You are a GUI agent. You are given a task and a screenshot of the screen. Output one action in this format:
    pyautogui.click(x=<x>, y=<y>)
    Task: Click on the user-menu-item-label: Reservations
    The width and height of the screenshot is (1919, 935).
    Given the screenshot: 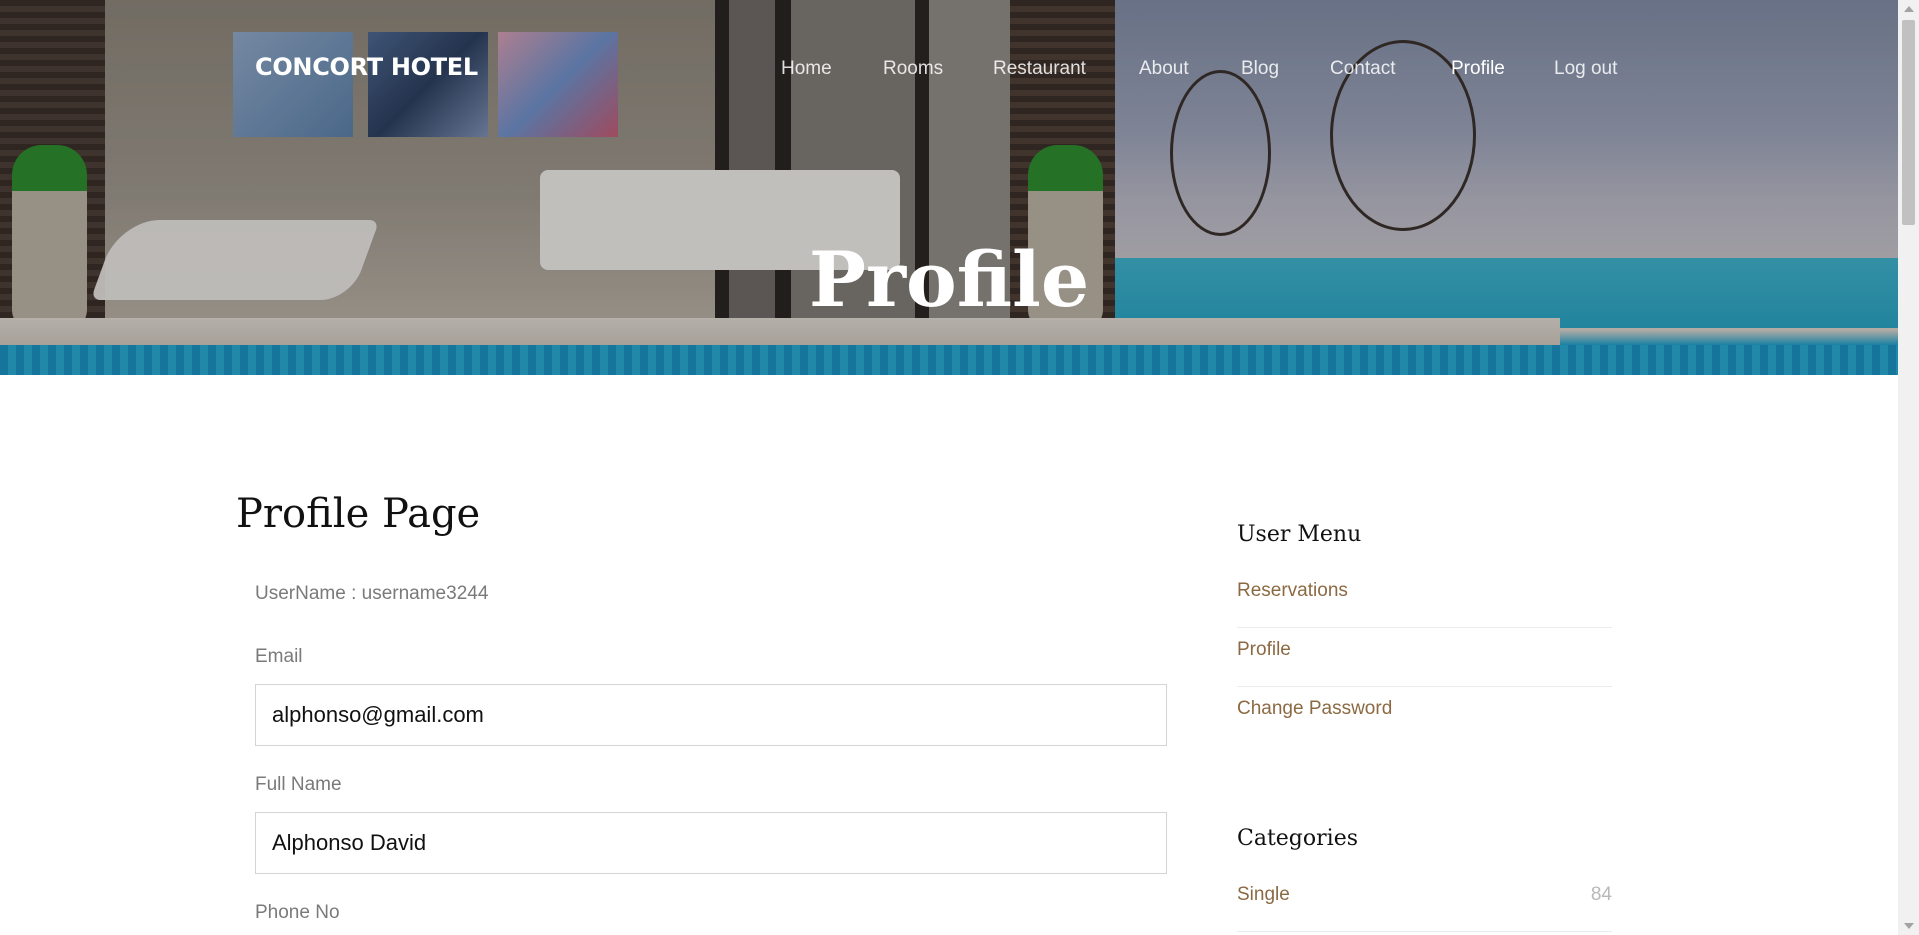 What is the action you would take?
    pyautogui.click(x=1292, y=591)
    